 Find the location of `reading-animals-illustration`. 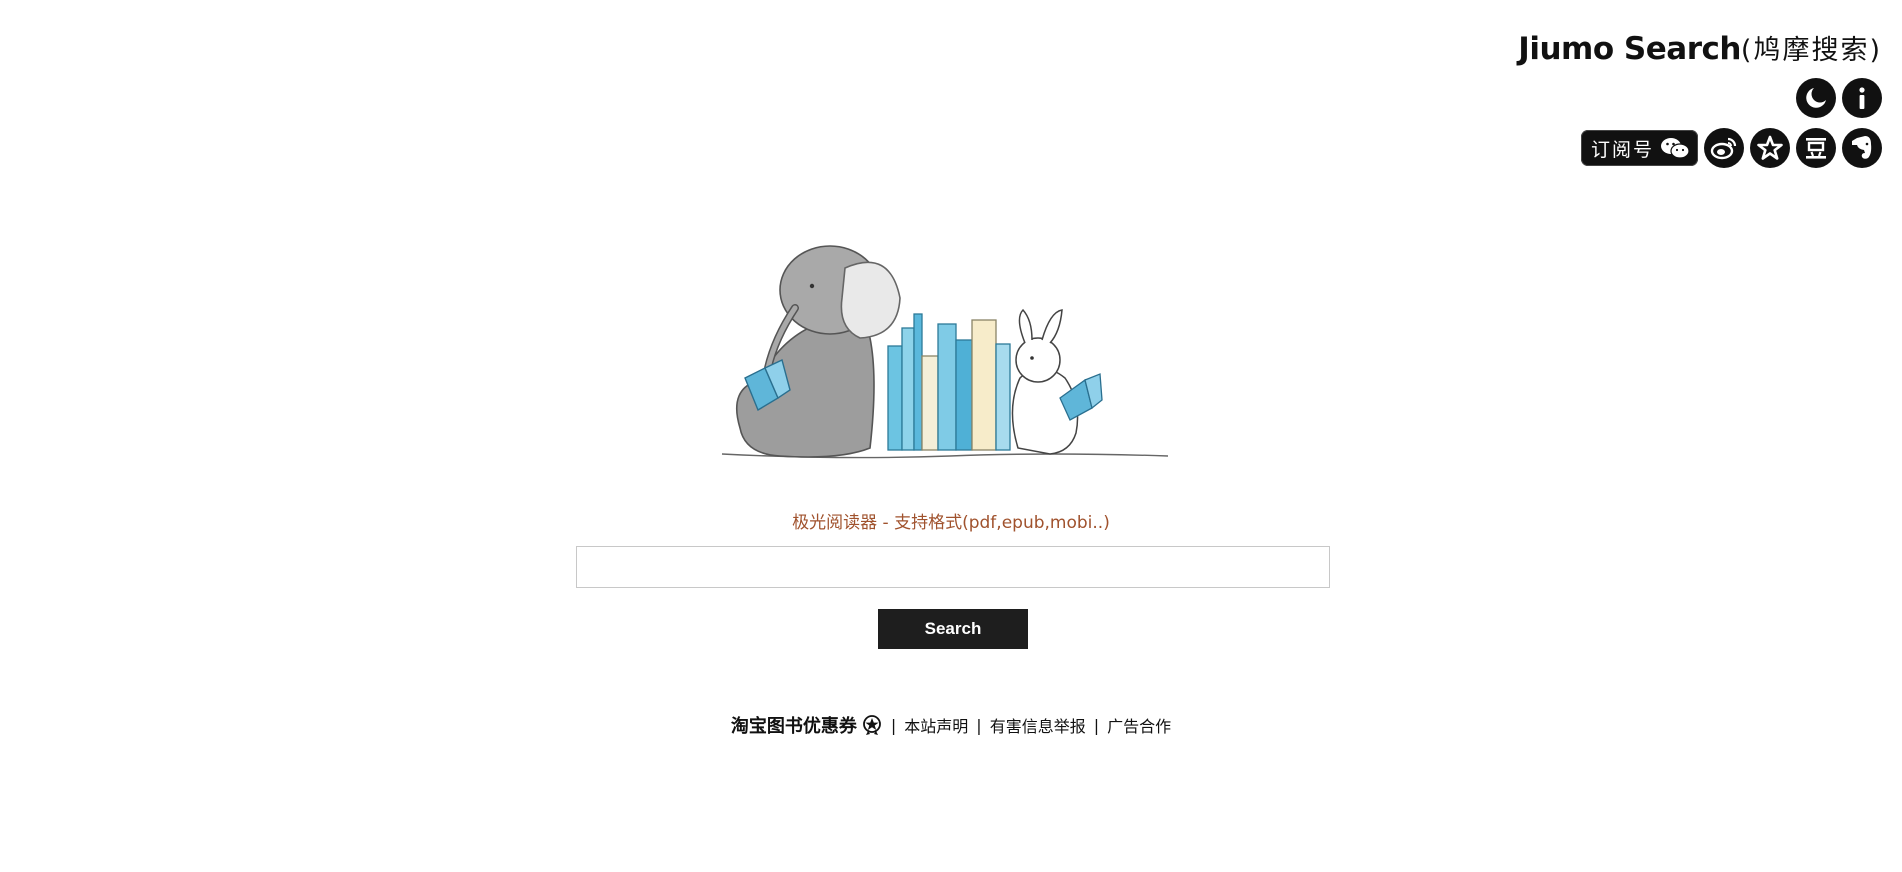

reading-animals-illustration is located at coordinates (945, 352).